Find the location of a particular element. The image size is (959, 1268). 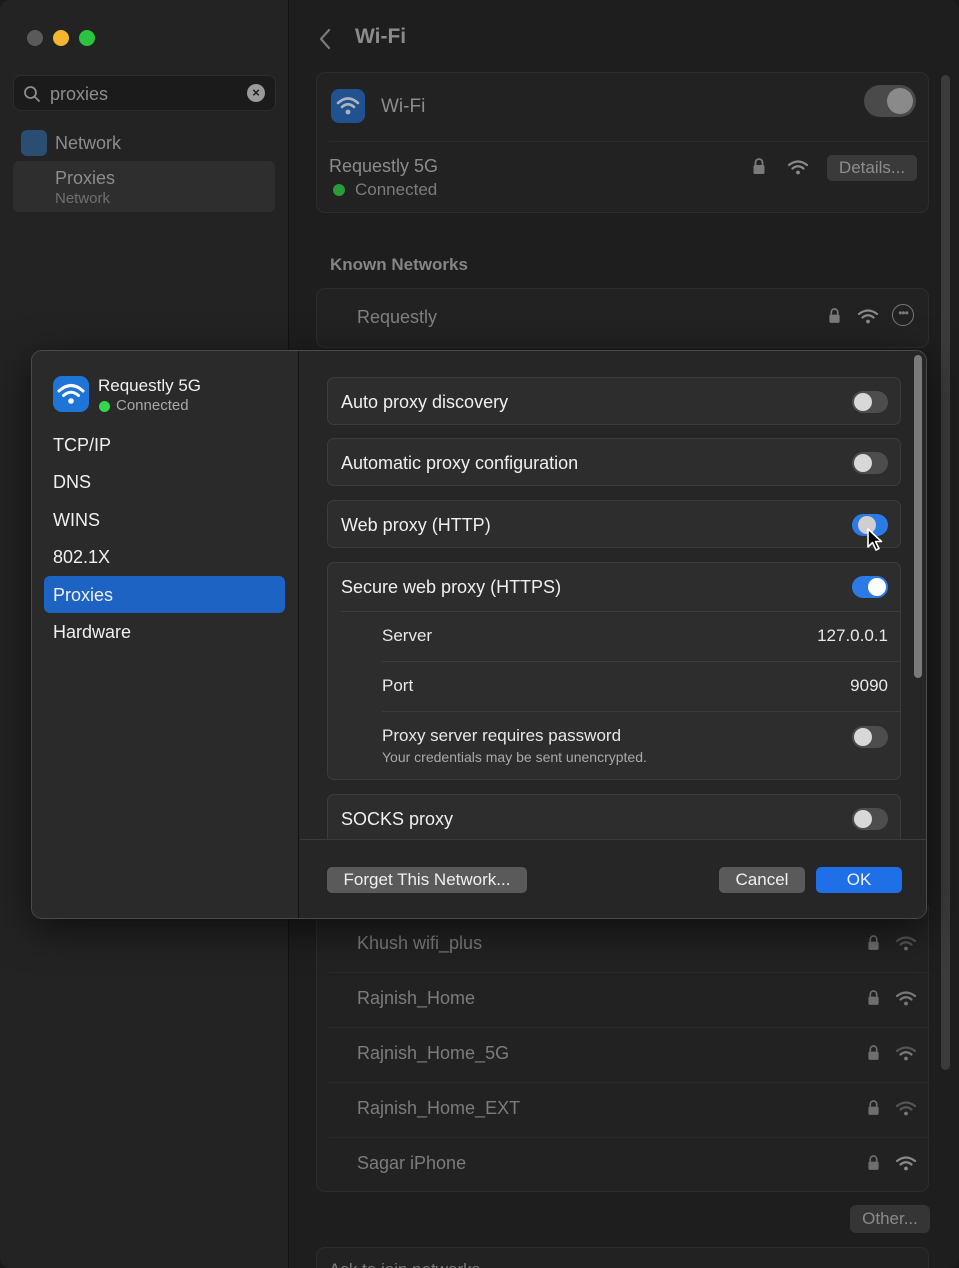

socks-proxy-row: SOCKS proxy is located at coordinates (614, 816).